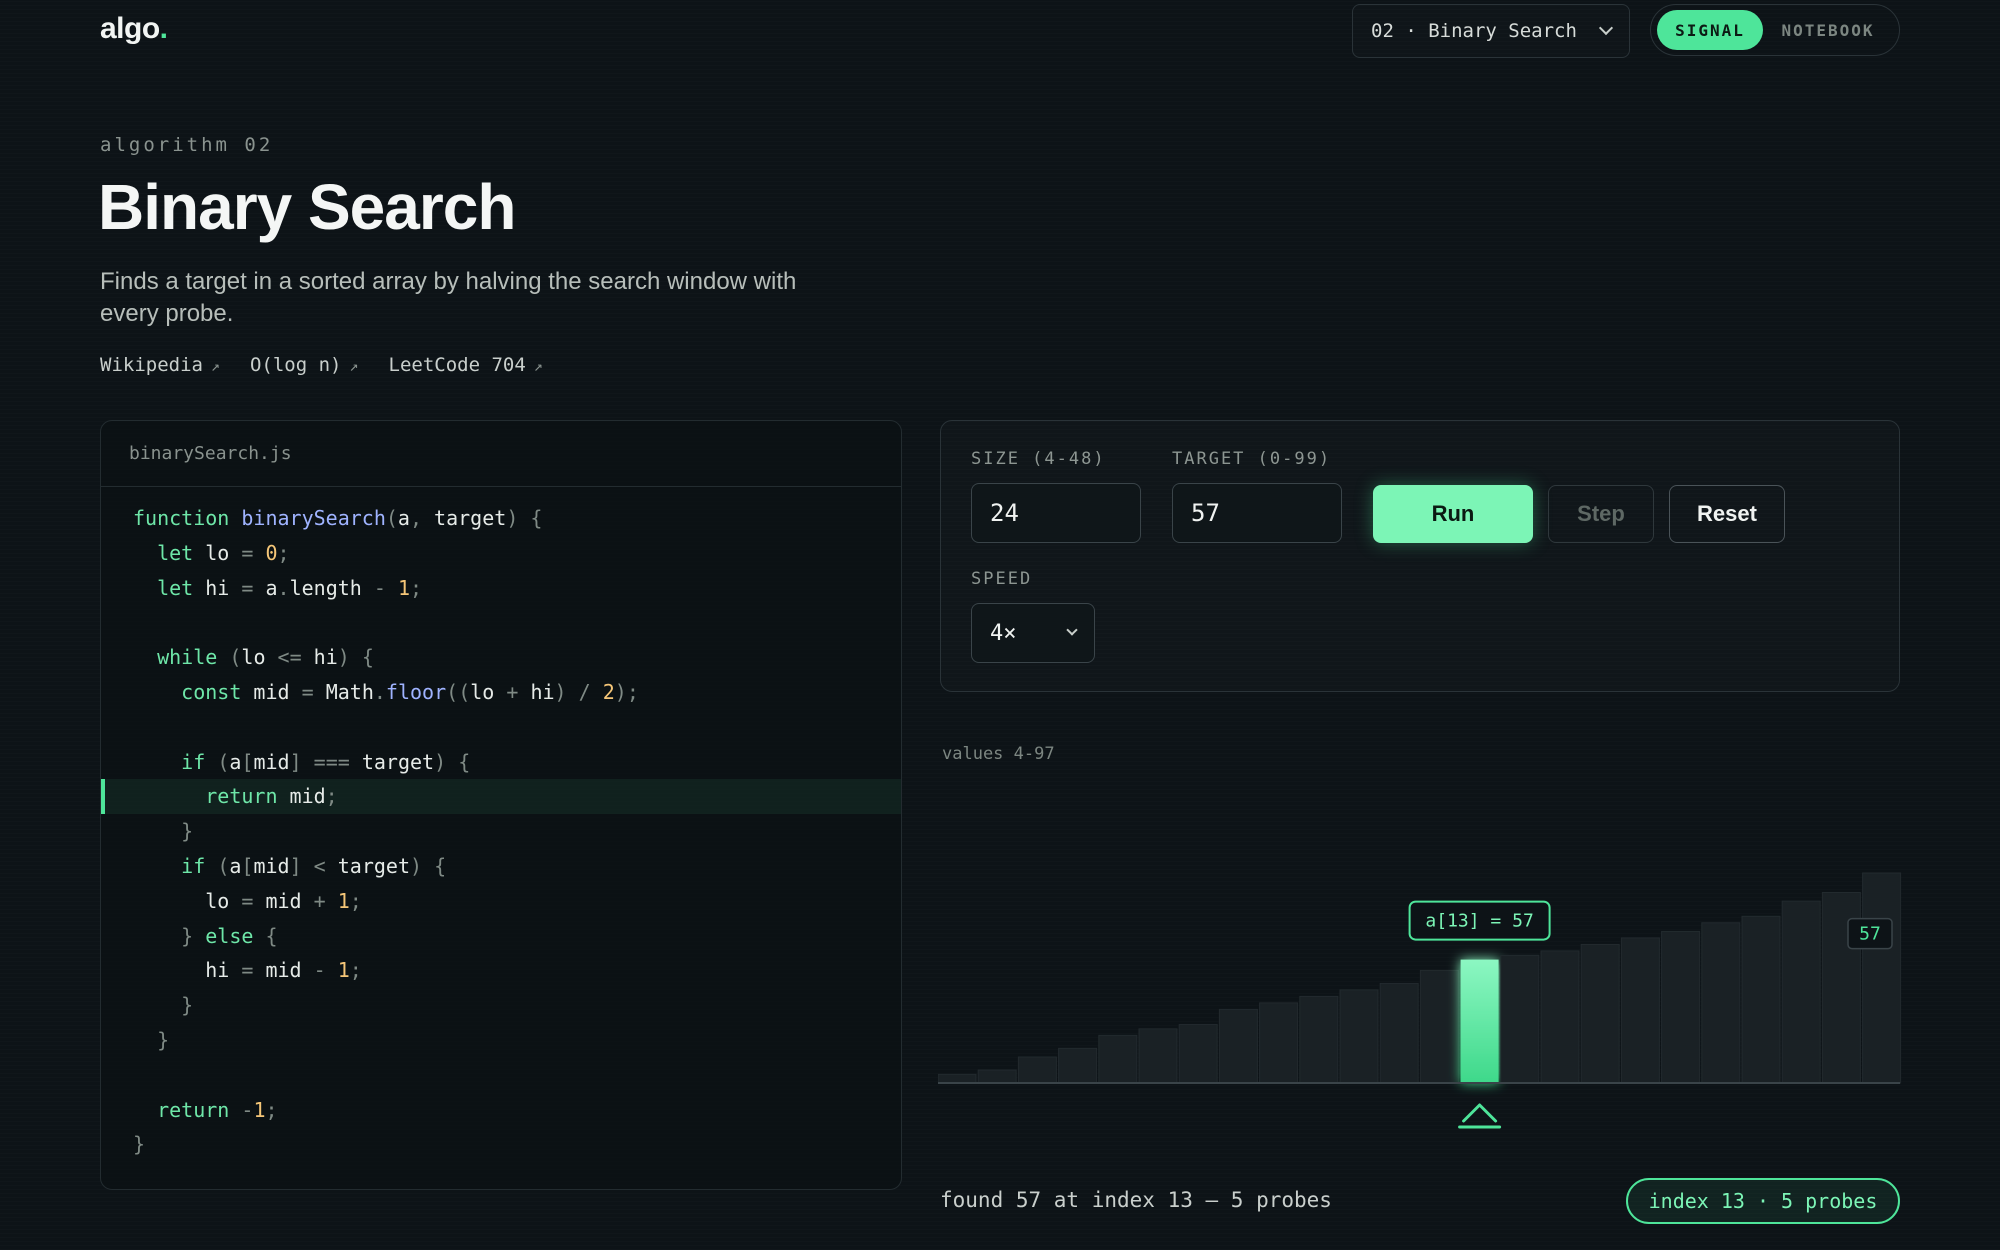 This screenshot has width=2000, height=1250. What do you see at coordinates (457, 365) in the screenshot?
I see `link-label: LeetCode 704` at bounding box center [457, 365].